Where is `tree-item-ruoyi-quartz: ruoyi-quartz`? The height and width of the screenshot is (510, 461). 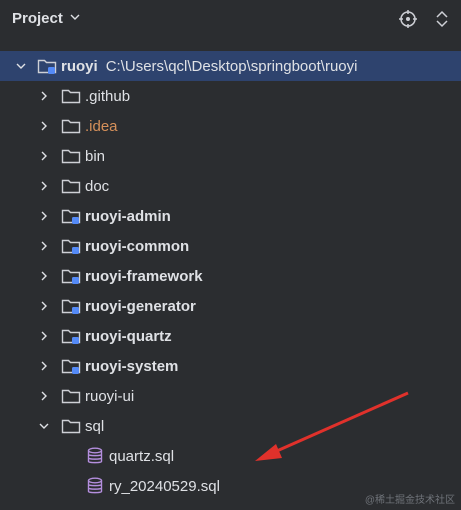
tree-item-ruoyi-quartz: ruoyi-quartz is located at coordinates (230, 336).